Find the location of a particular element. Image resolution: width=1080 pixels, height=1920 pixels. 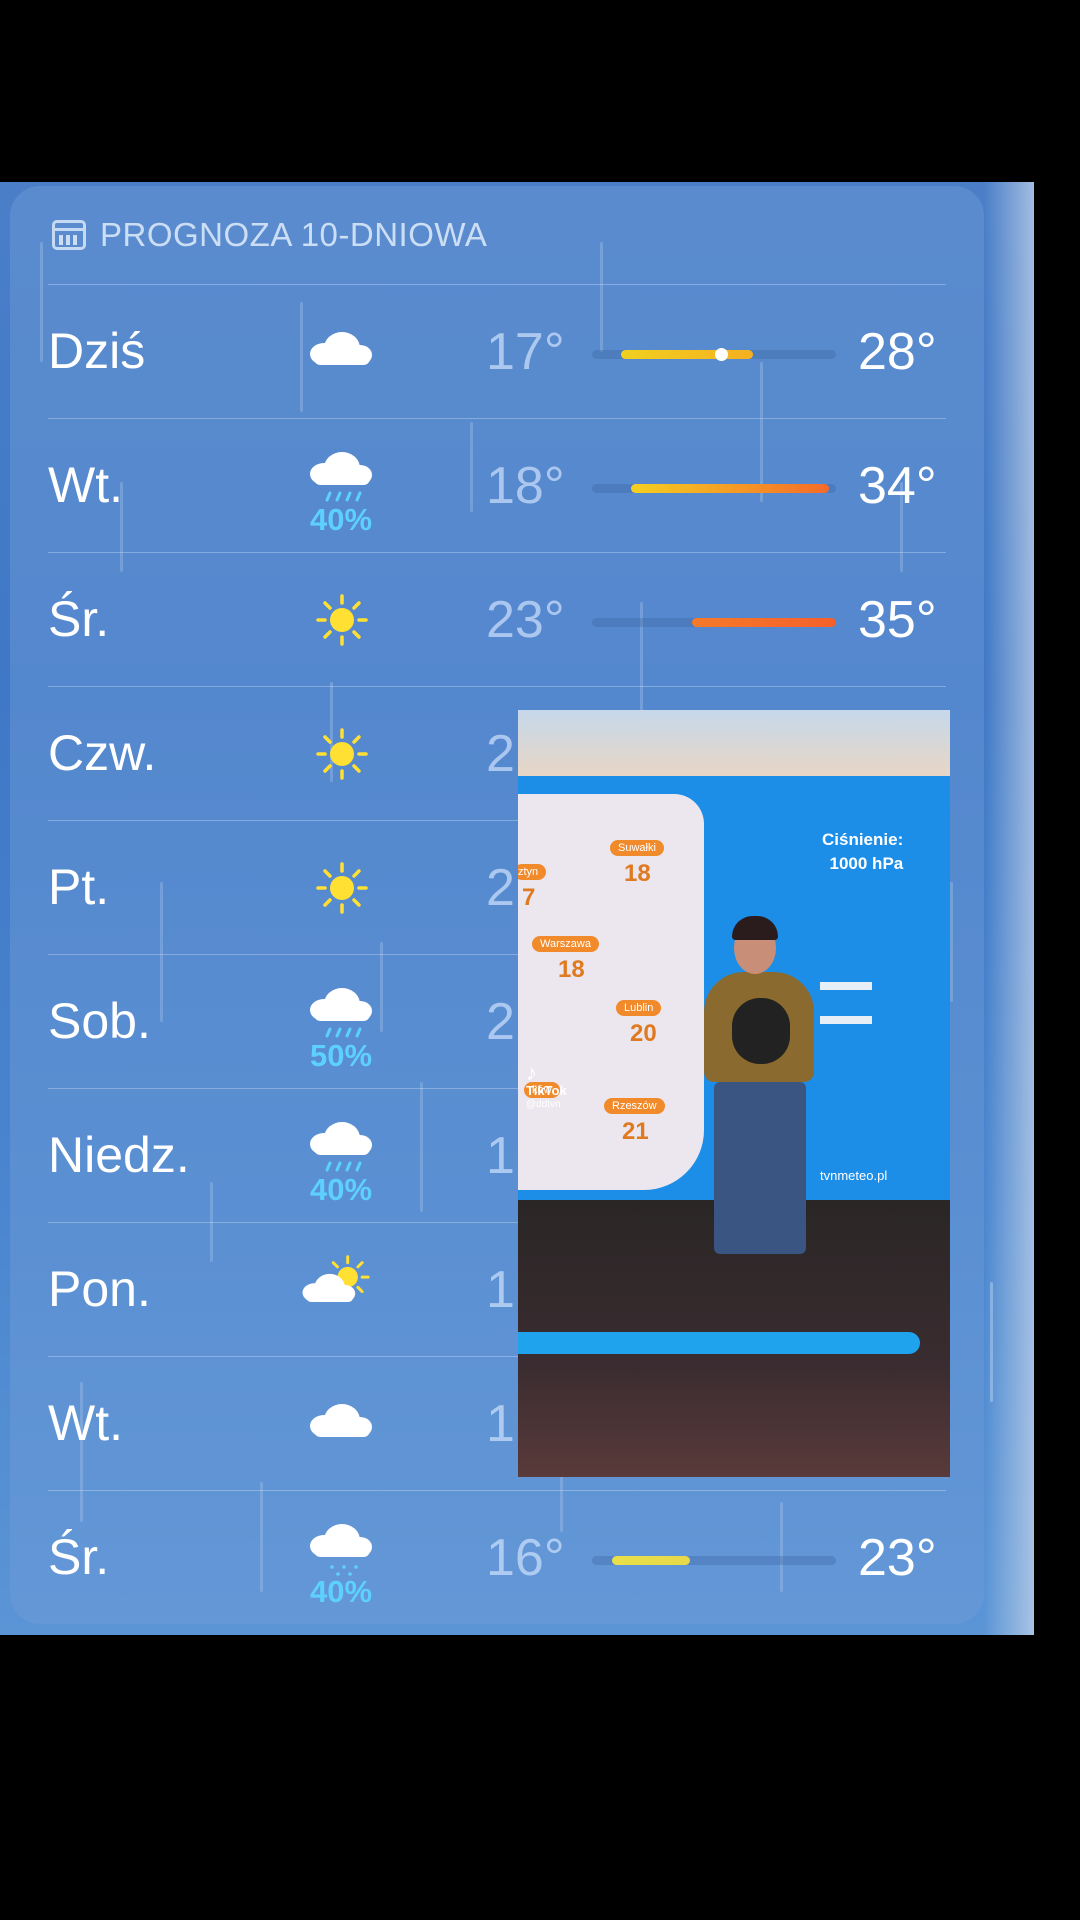

day-label: Dziś is located at coordinates (97, 351).